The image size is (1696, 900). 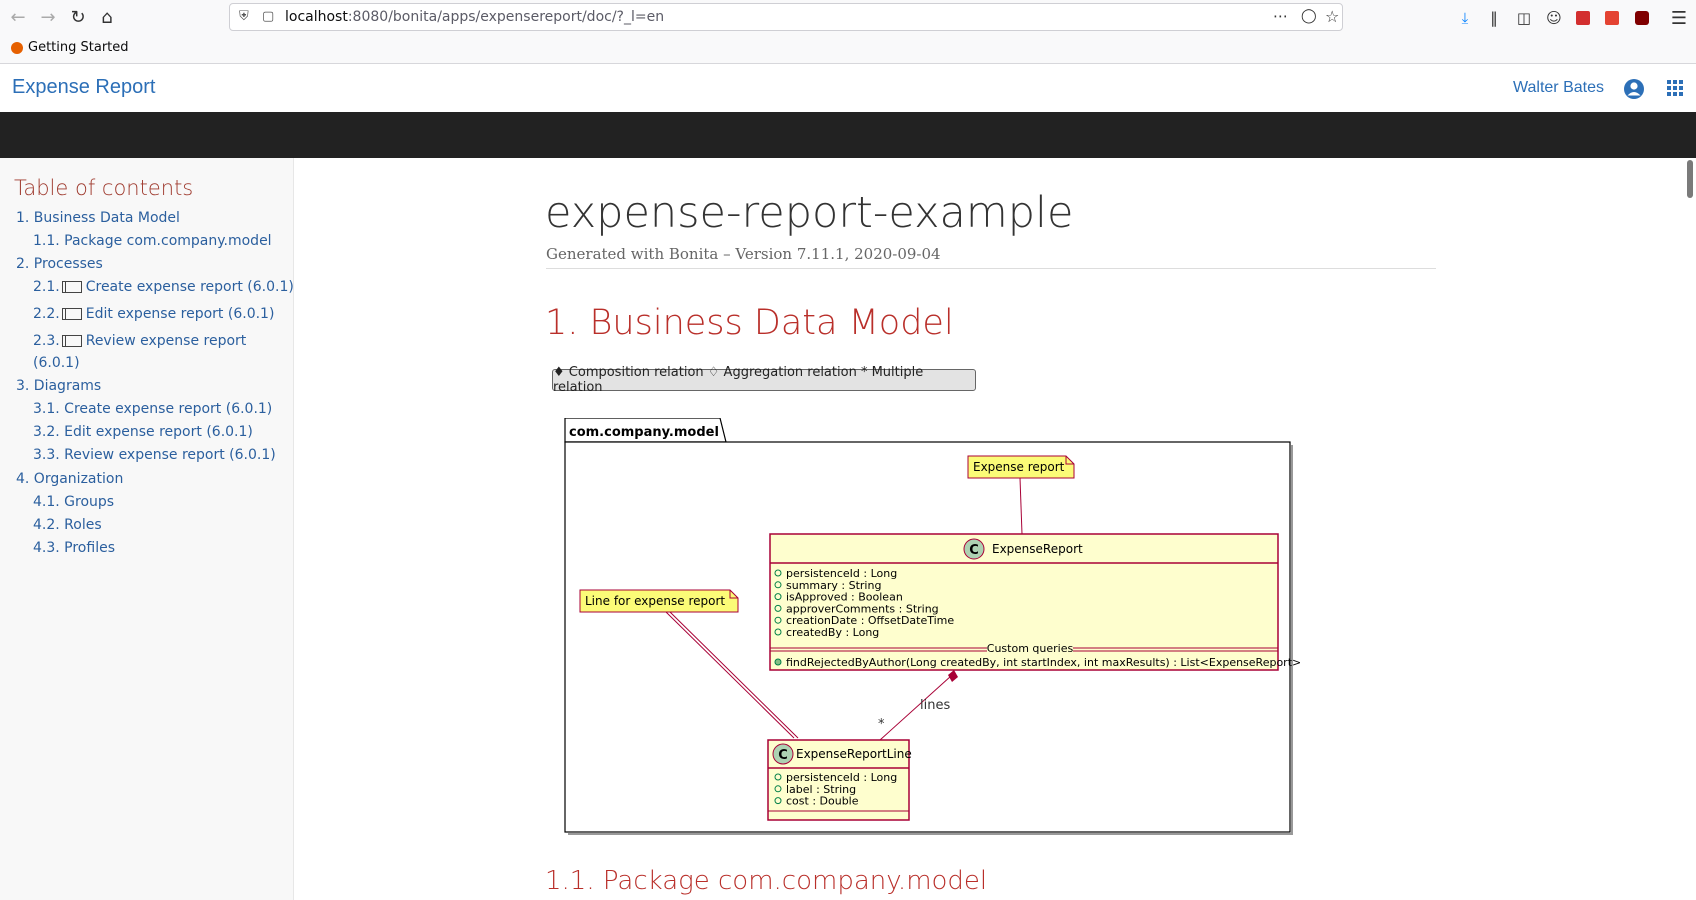 I want to click on section-heading: 1. Business Data Model, so click(x=749, y=323).